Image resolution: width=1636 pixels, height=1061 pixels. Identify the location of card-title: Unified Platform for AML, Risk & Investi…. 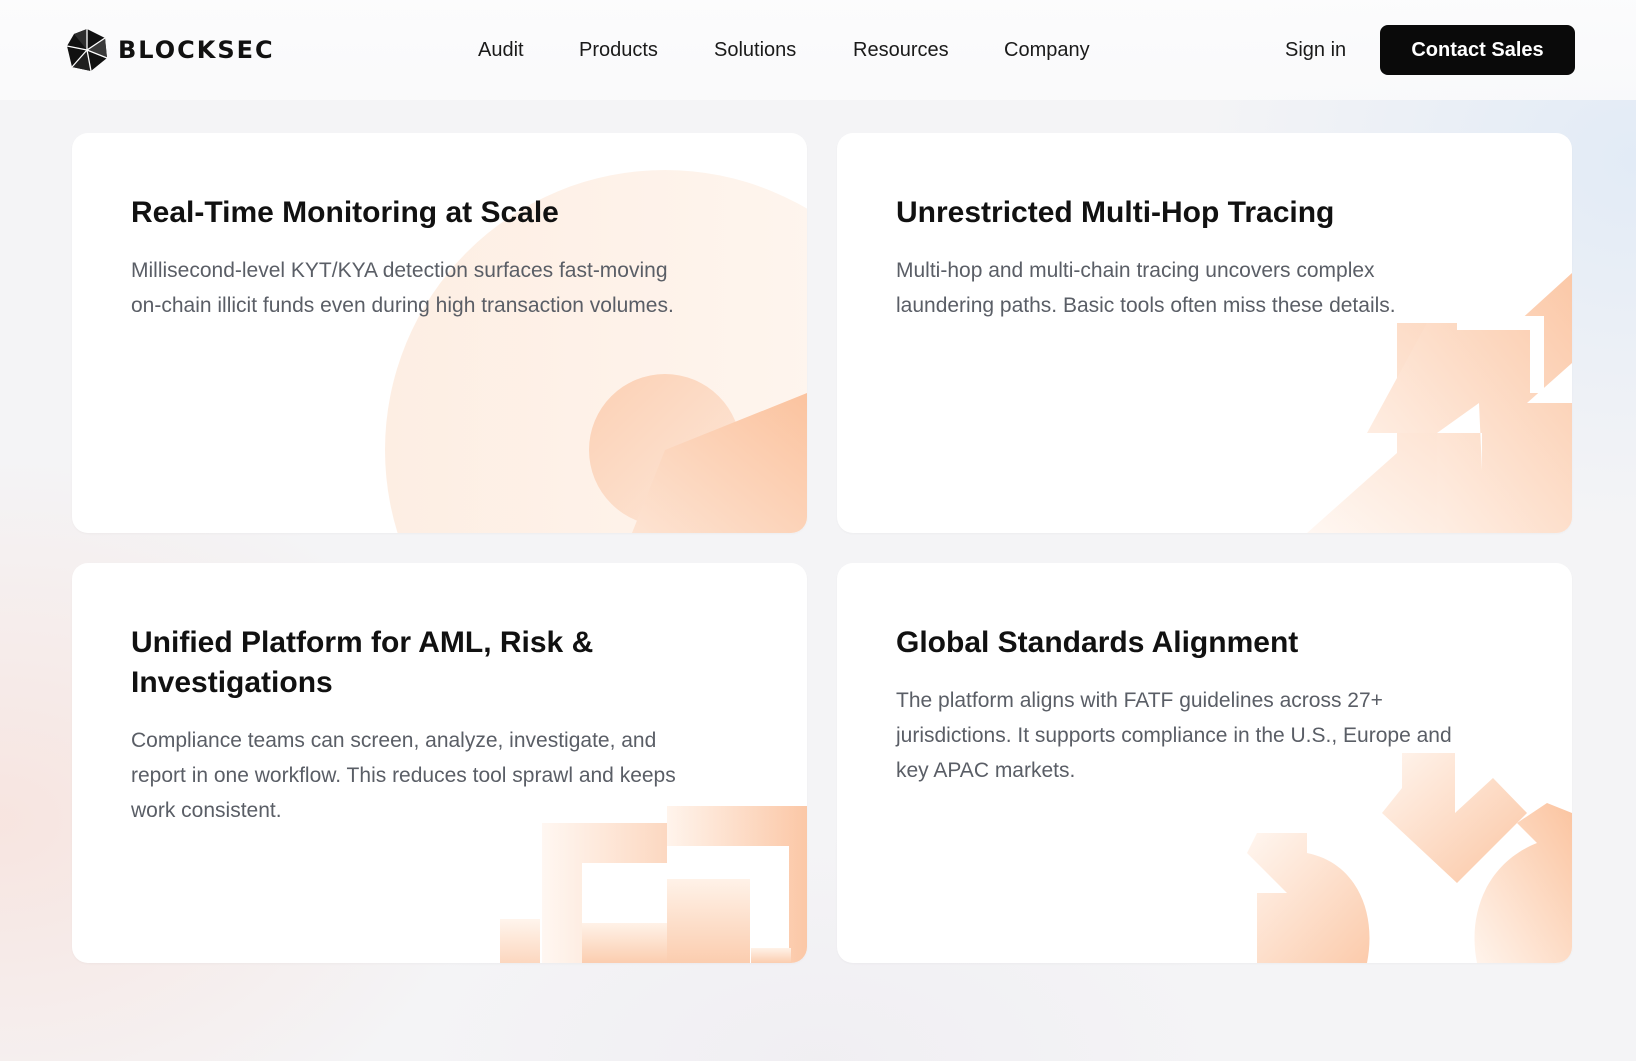
(362, 662).